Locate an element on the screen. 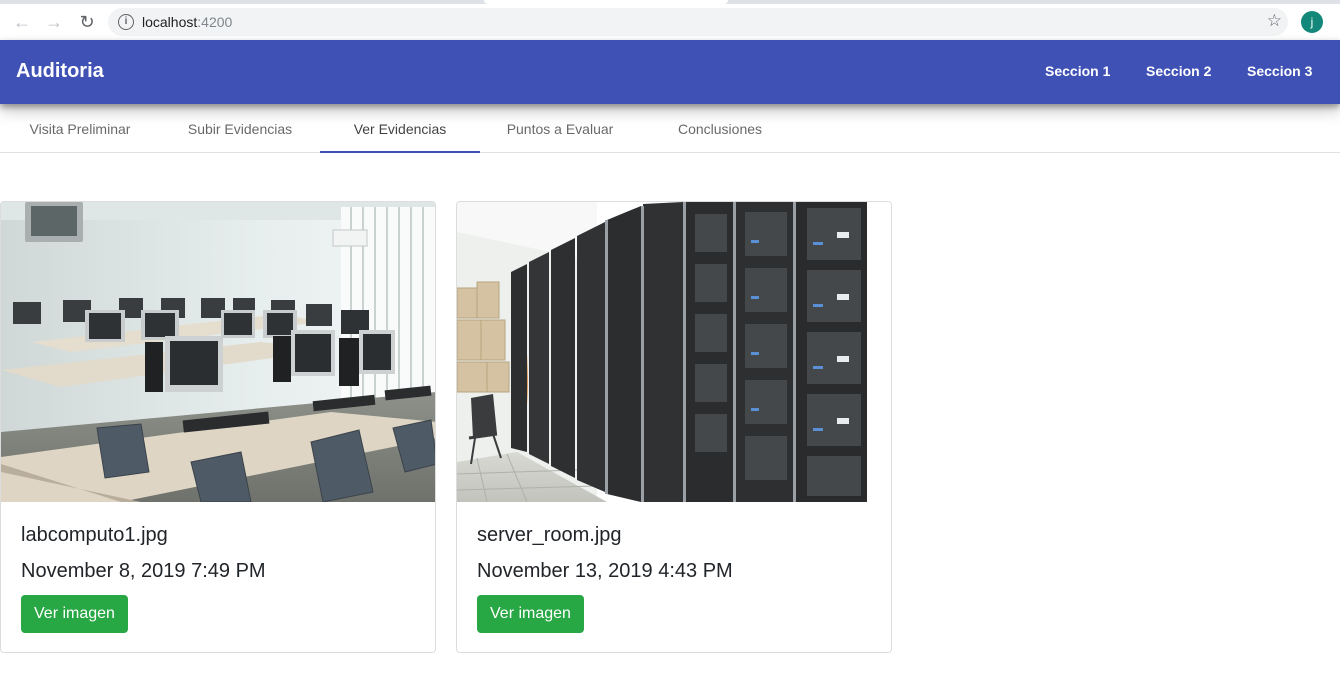 Image resolution: width=1340 pixels, height=685 pixels. app-title: Auditoria is located at coordinates (60, 71).